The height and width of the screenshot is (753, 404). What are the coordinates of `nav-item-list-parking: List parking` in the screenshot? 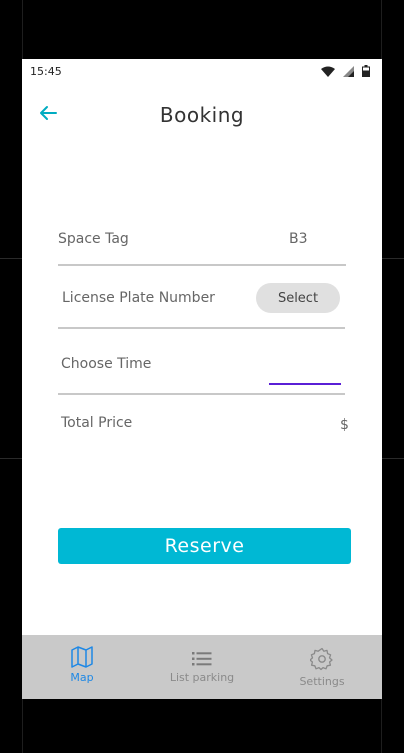 It's located at (202, 667).